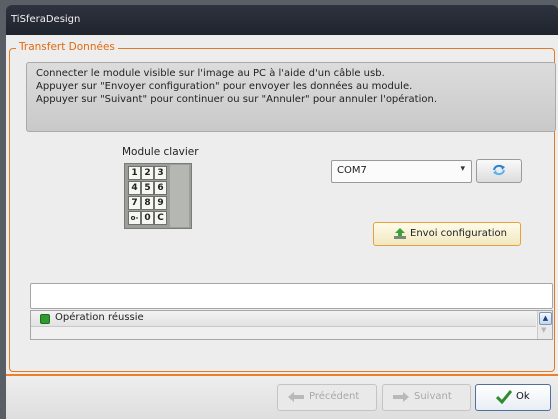 Image resolution: width=558 pixels, height=419 pixels. I want to click on key: 9, so click(160, 203).